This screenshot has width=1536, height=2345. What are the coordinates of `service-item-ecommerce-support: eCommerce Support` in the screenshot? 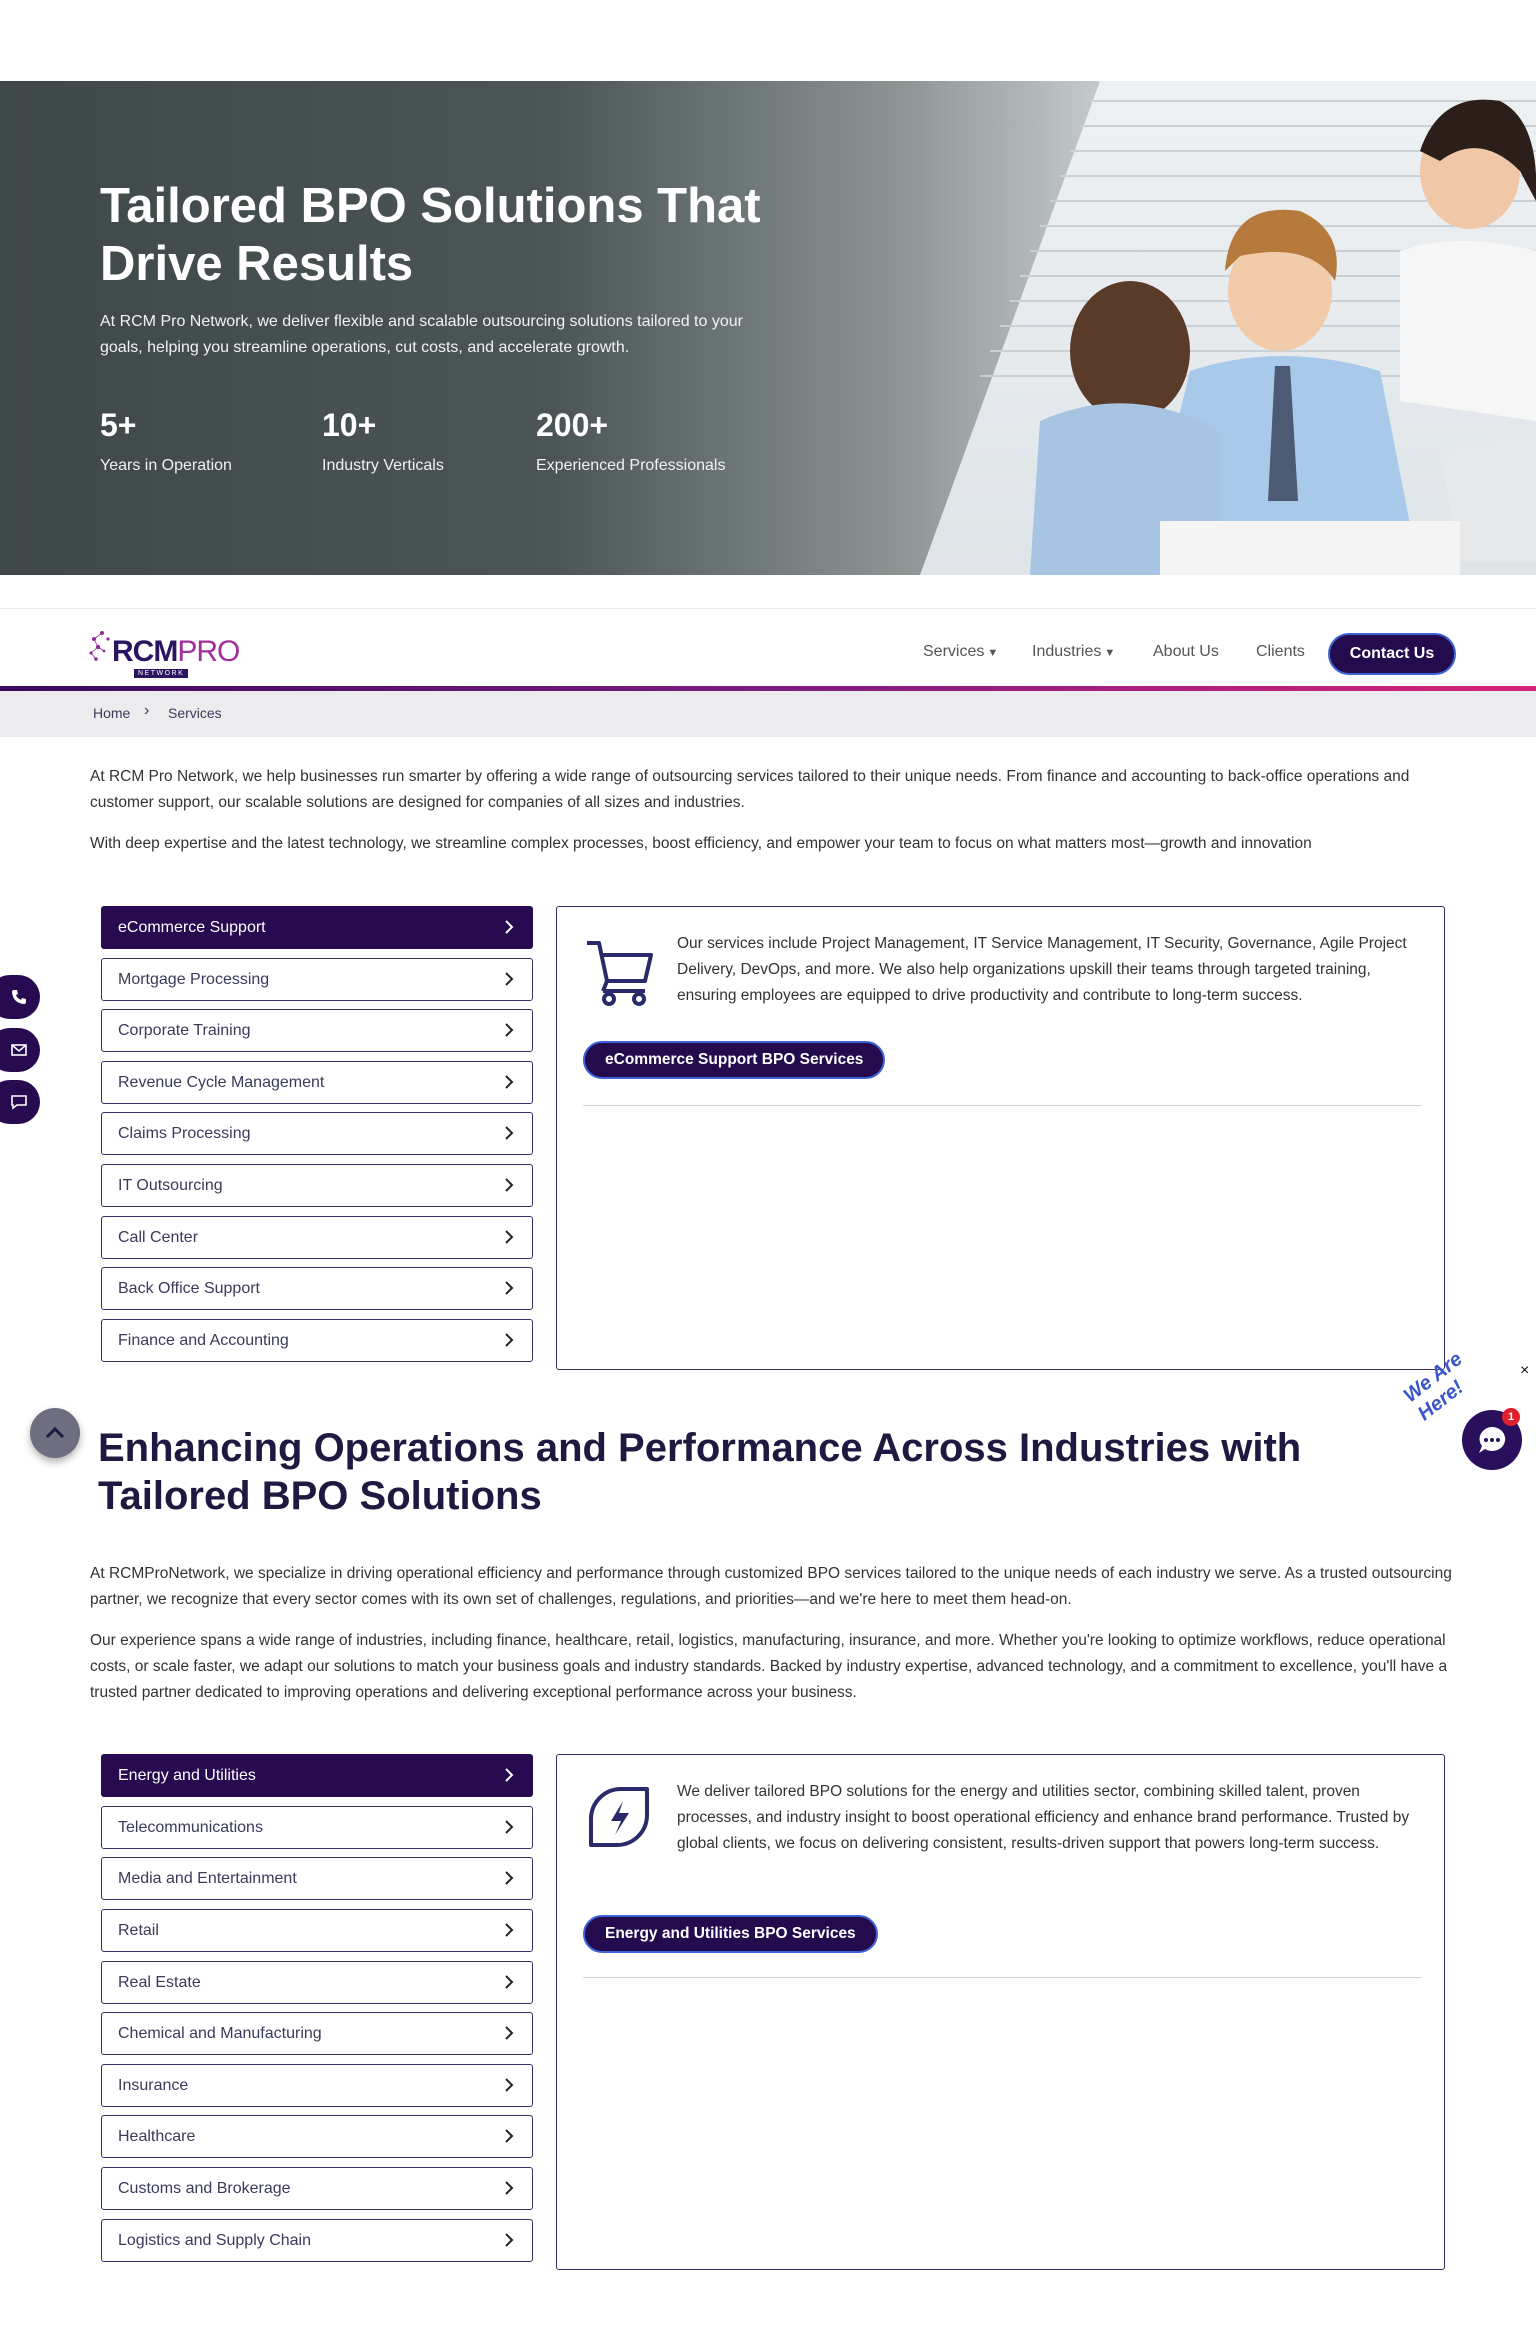 It's located at (317, 927).